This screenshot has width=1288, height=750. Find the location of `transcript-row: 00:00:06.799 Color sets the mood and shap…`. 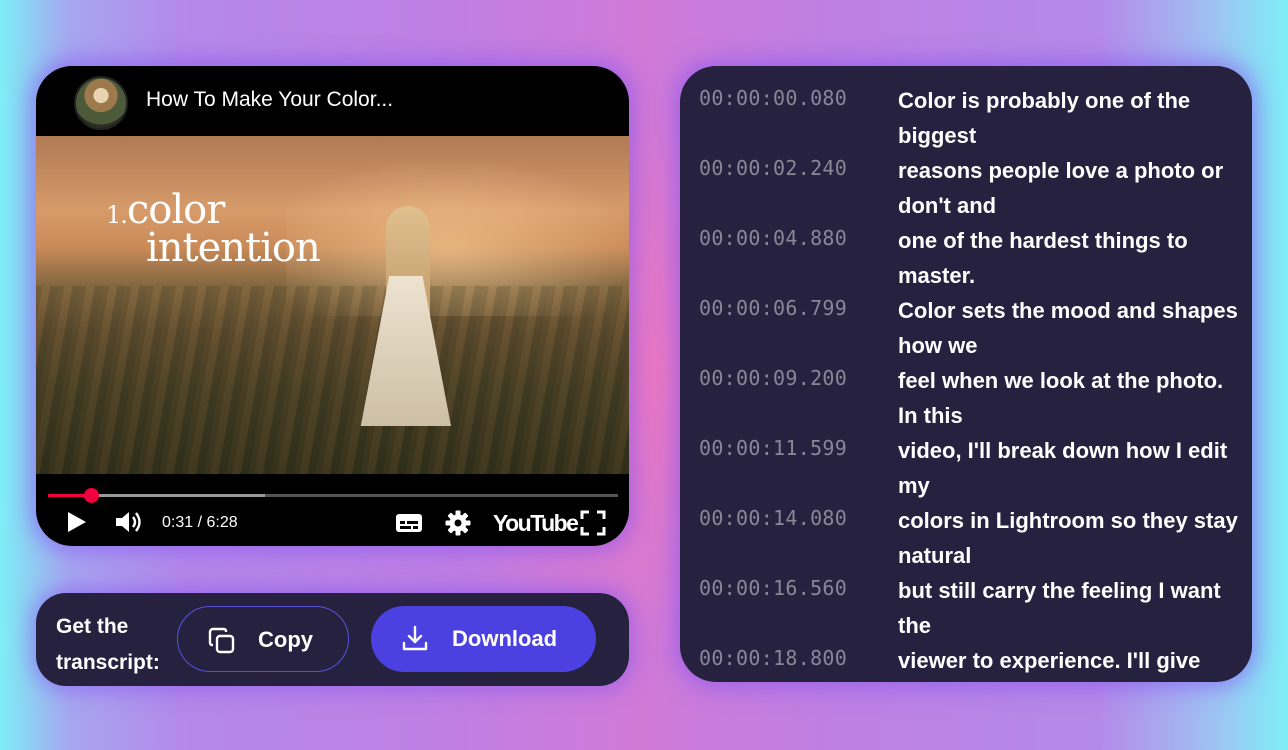

transcript-row: 00:00:06.799 Color sets the mood and shap… is located at coordinates (966, 328).